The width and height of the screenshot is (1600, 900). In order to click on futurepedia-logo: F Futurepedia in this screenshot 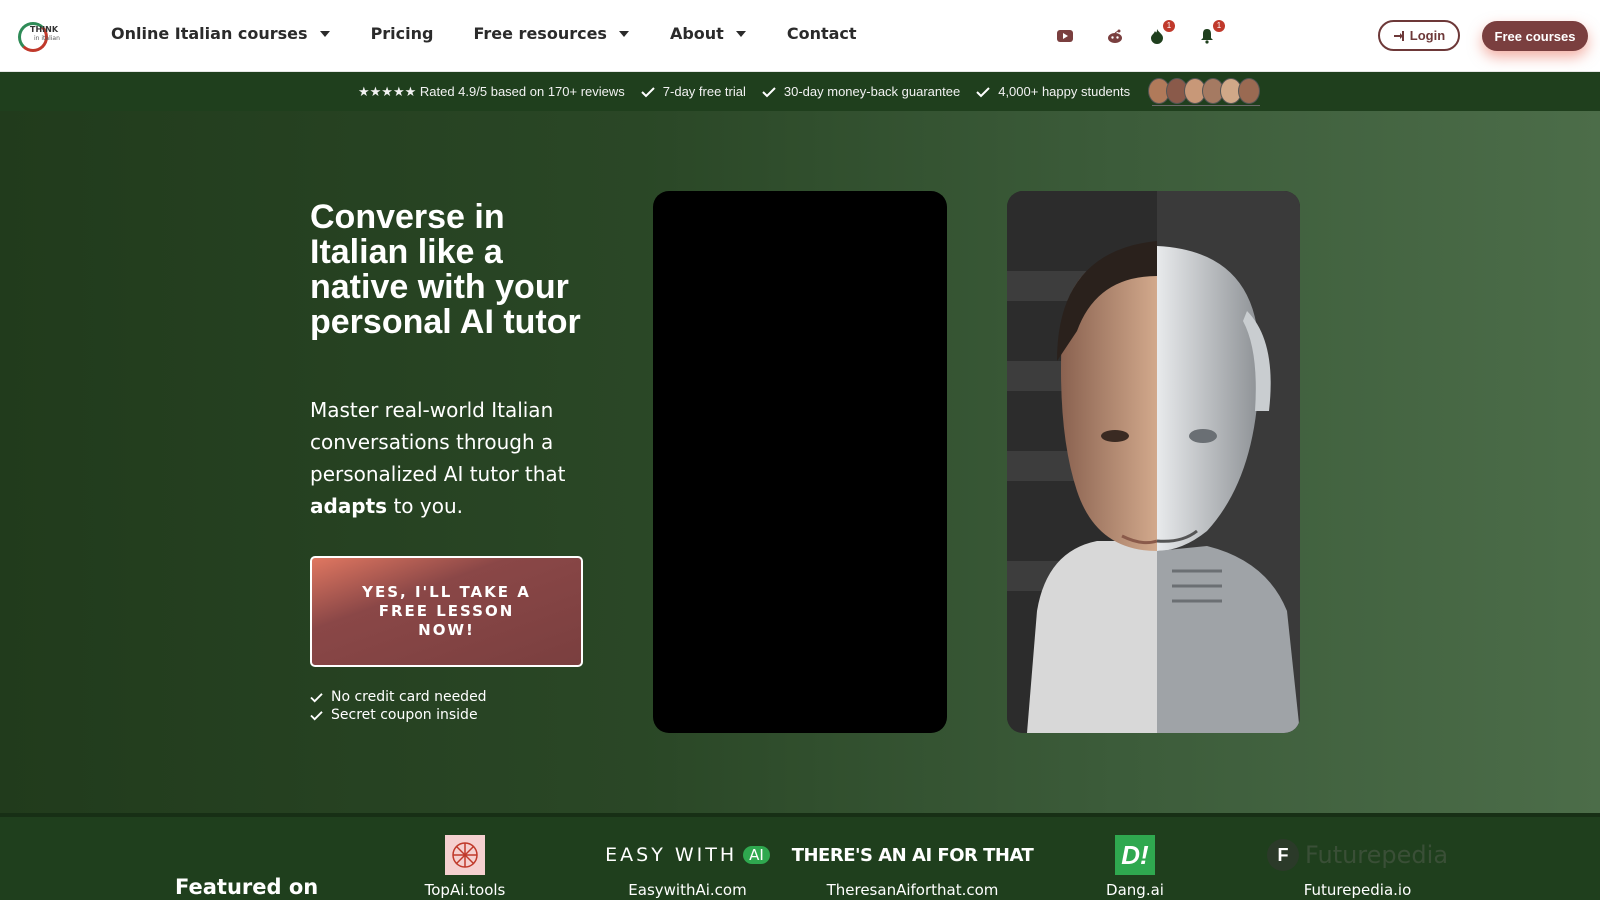, I will do `click(1357, 855)`.